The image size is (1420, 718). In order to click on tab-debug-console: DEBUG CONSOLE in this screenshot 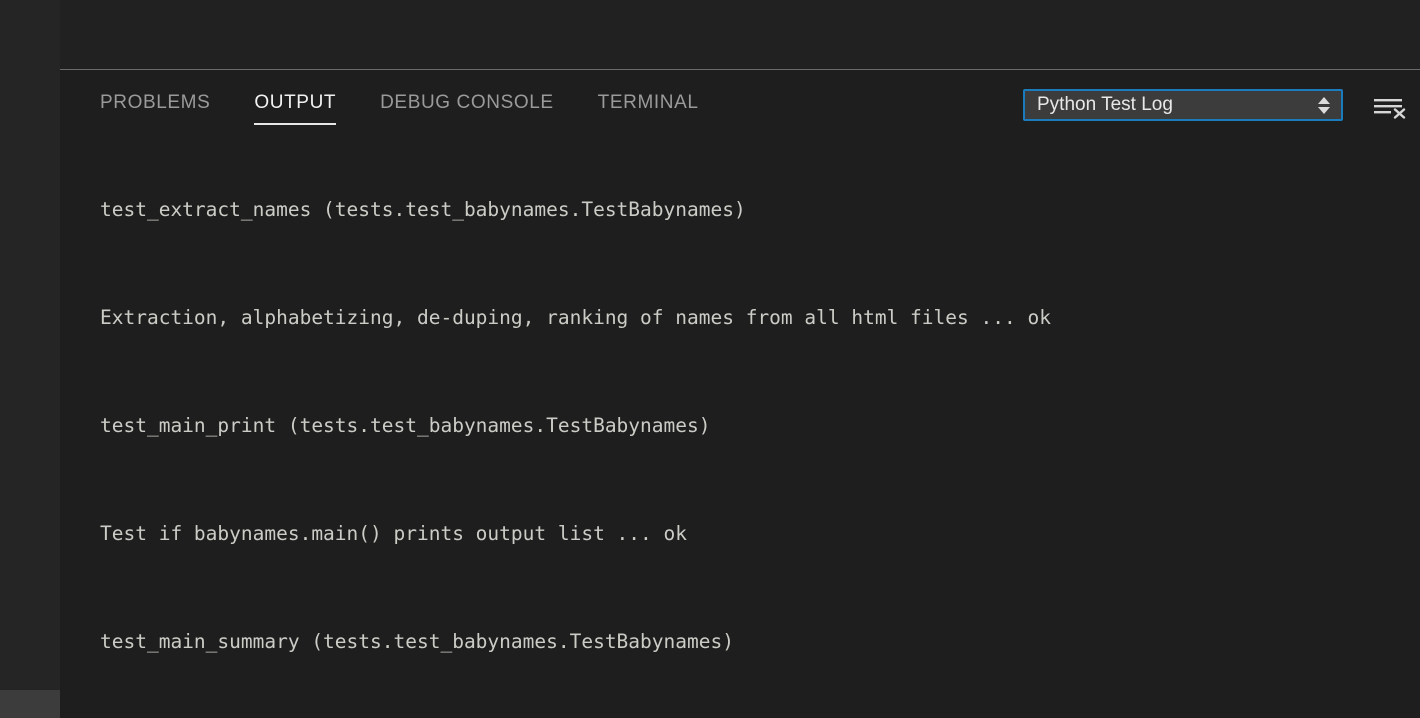, I will do `click(467, 108)`.